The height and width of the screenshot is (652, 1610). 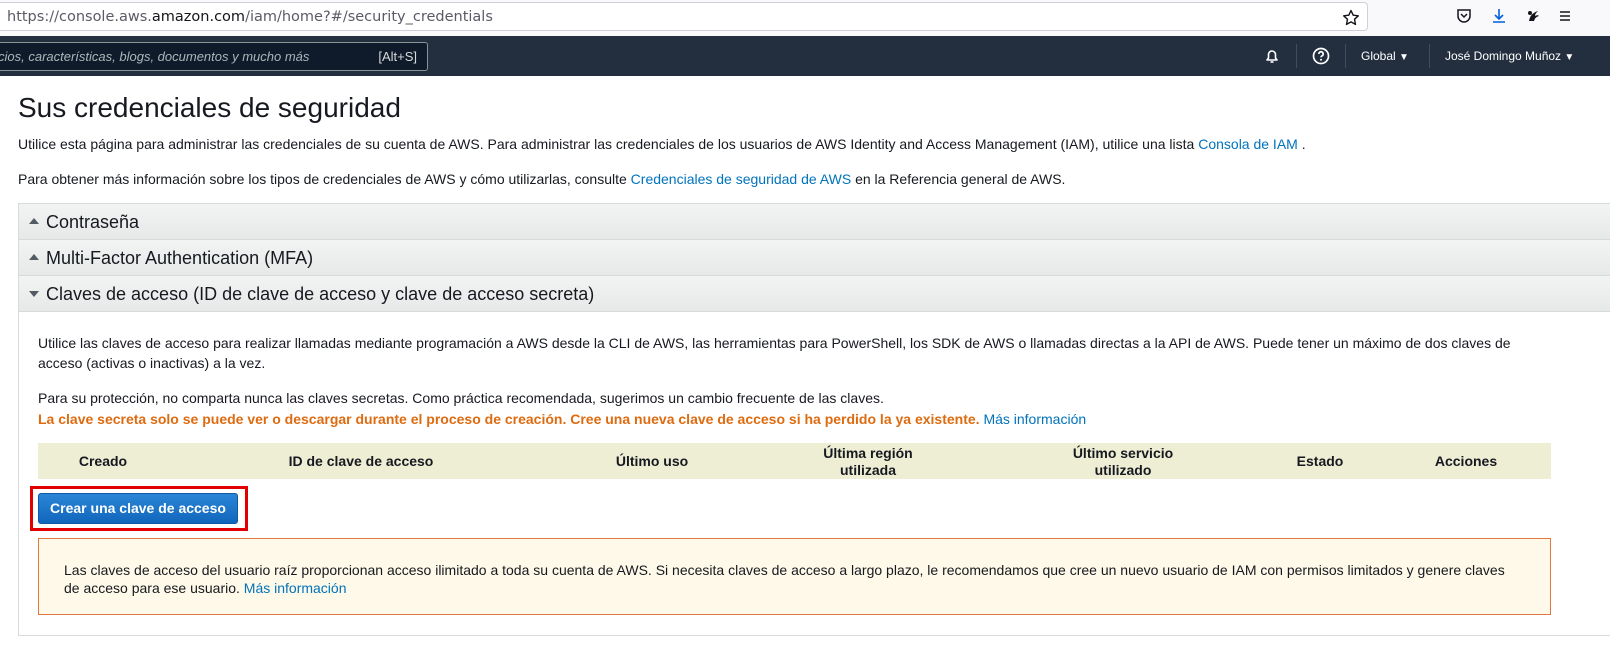 What do you see at coordinates (295, 588) in the screenshot?
I see `alert-more-info-link: Más información` at bounding box center [295, 588].